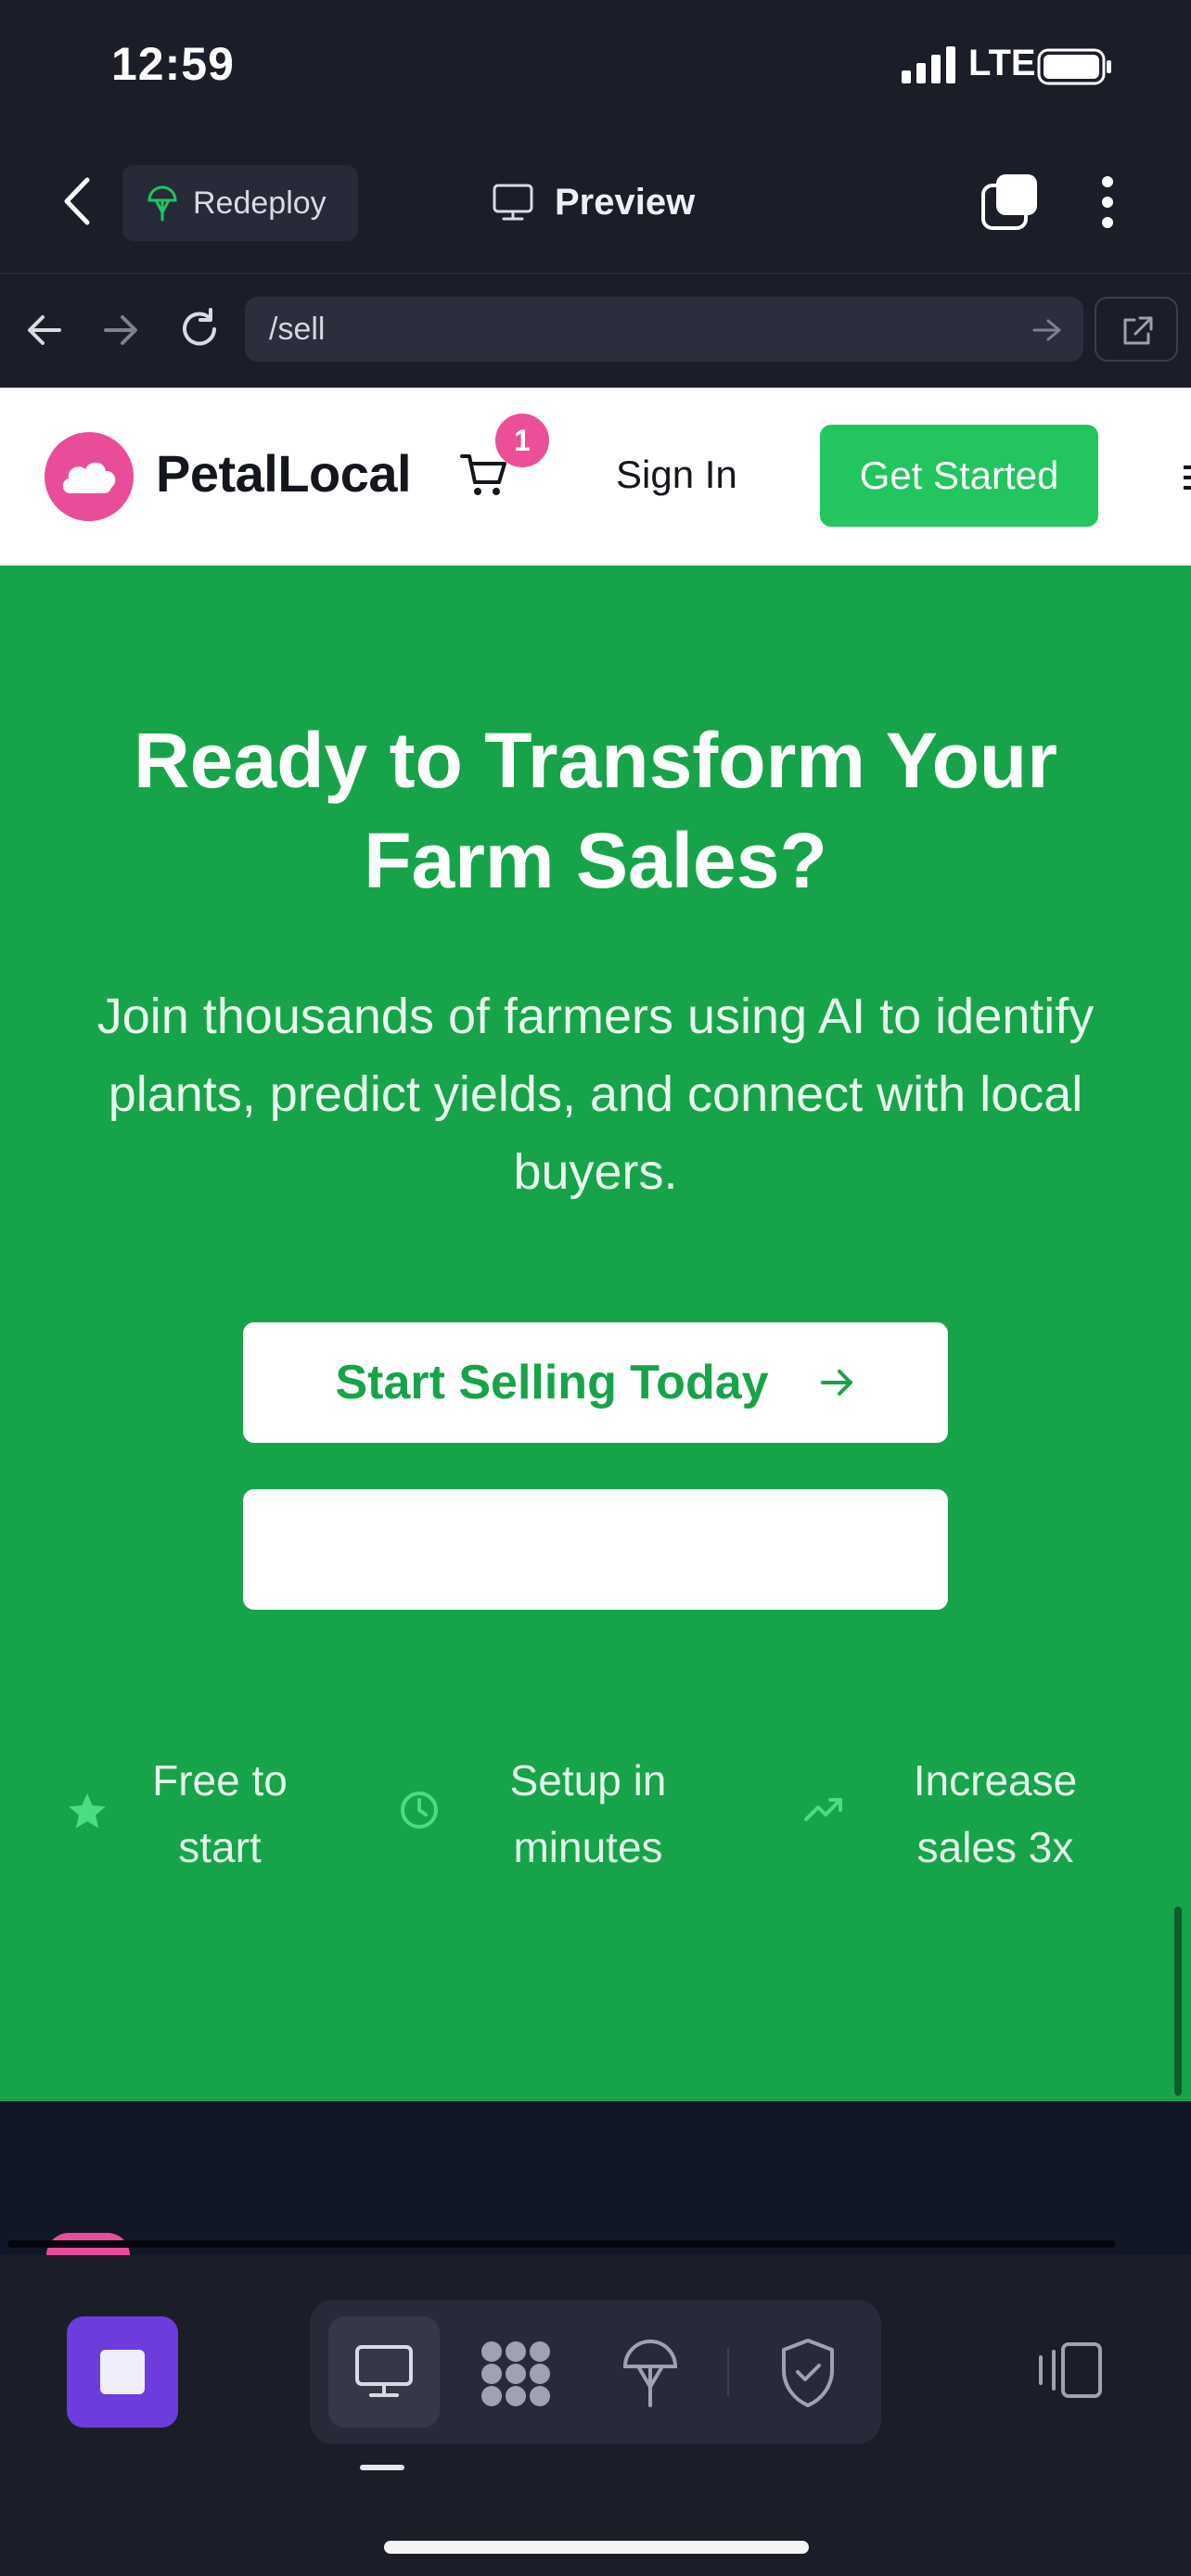 This screenshot has height=2576, width=1191. Describe the element at coordinates (199, 329) in the screenshot. I see `reload-icon` at that location.